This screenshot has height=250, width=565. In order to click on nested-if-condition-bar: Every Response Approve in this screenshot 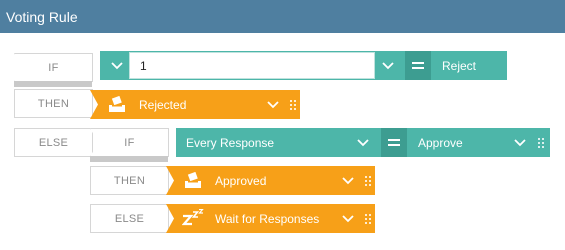, I will do `click(363, 142)`.